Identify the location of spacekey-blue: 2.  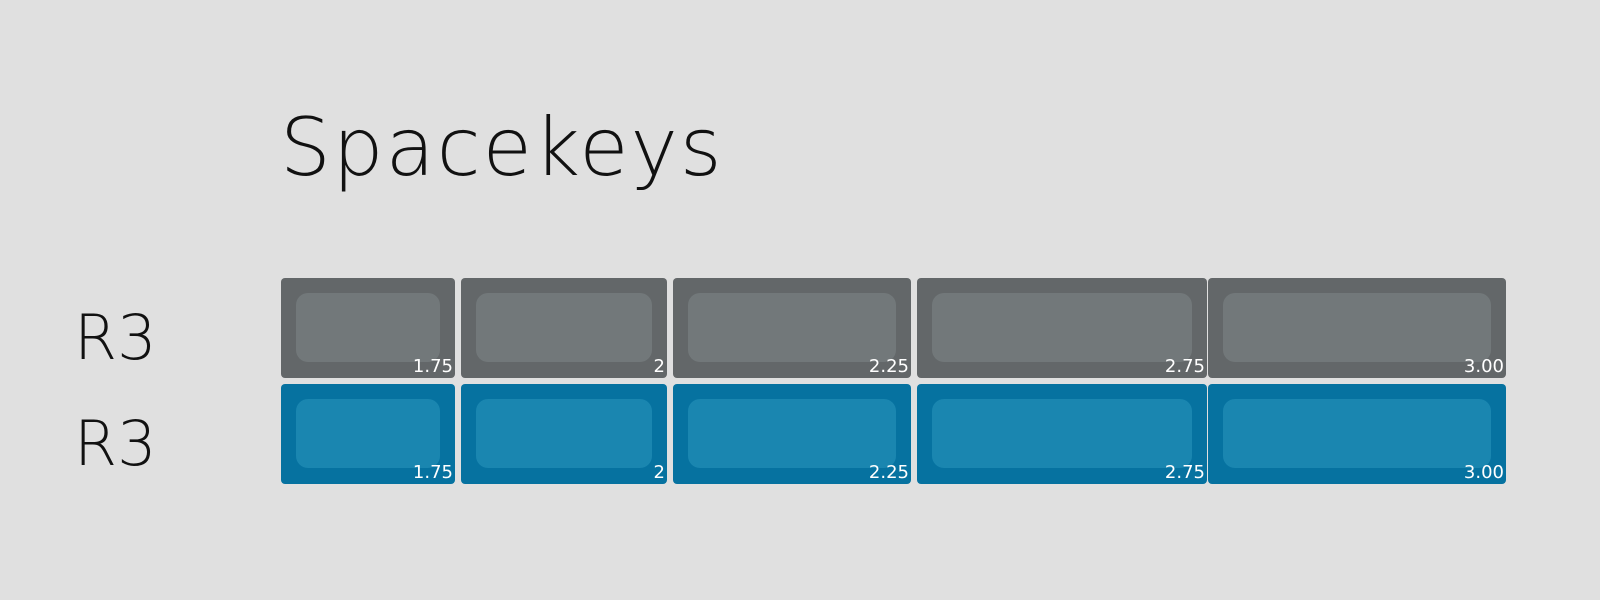
(564, 434).